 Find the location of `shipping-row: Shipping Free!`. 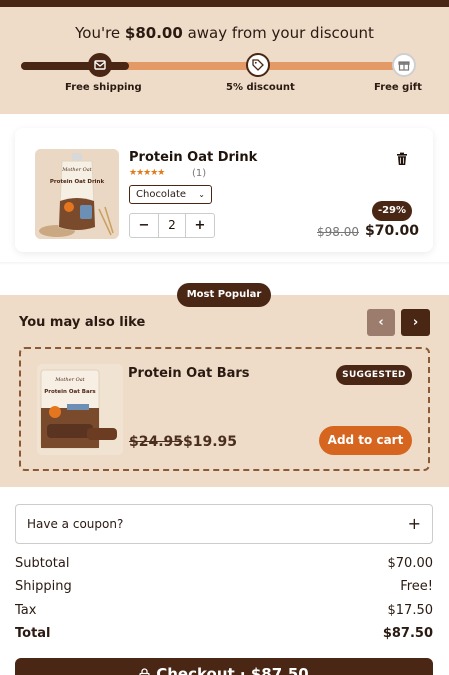

shipping-row: Shipping Free! is located at coordinates (224, 589).